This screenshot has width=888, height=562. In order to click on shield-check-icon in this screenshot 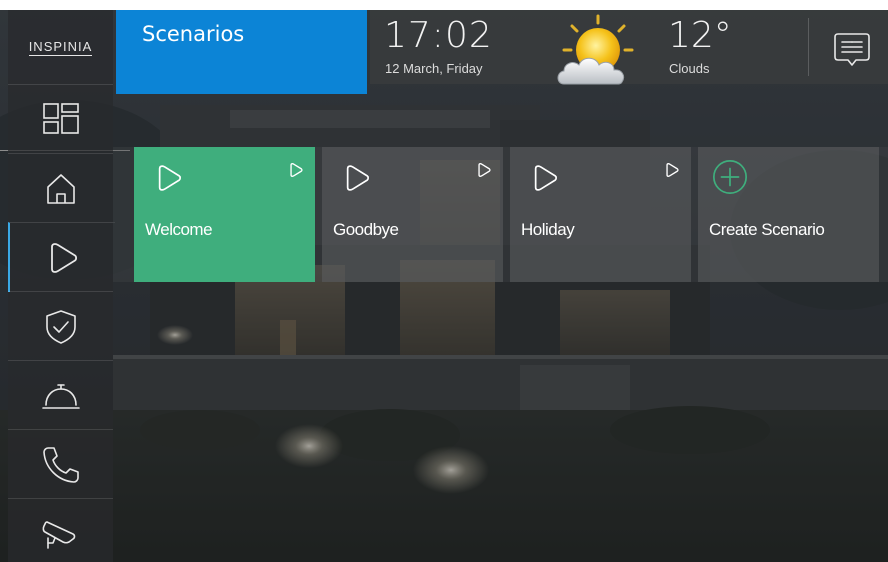, I will do `click(60, 326)`.